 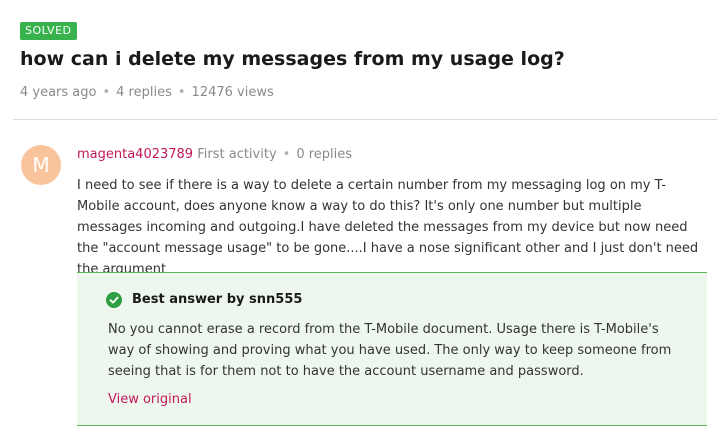 What do you see at coordinates (41, 165) in the screenshot?
I see `avatar: M` at bounding box center [41, 165].